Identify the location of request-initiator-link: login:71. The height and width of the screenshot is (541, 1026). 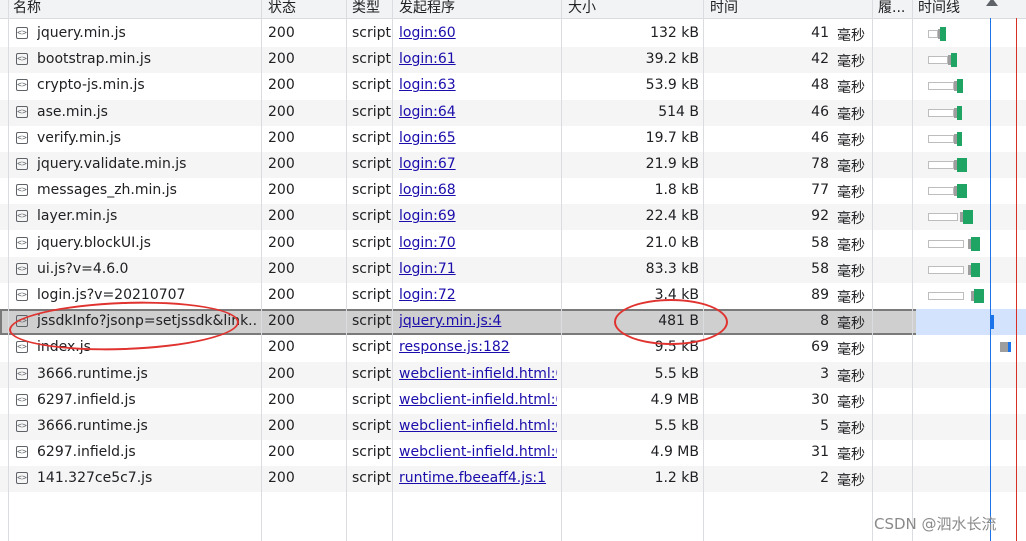
(478, 269).